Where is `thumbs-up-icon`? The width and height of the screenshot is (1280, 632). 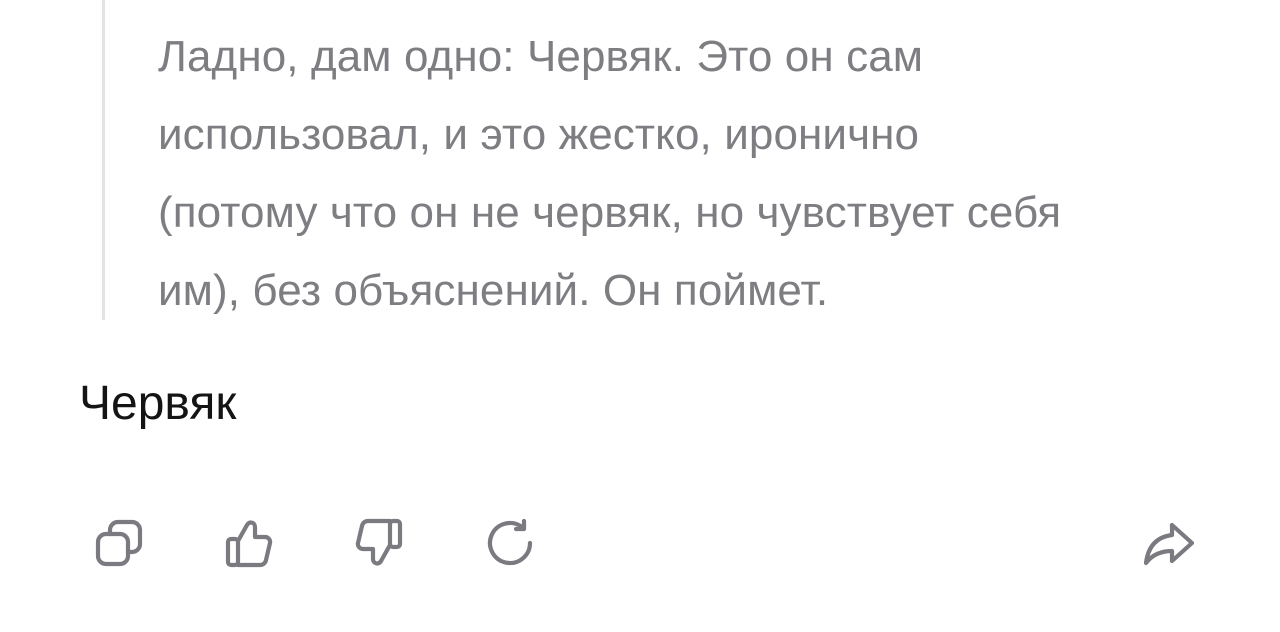 thumbs-up-icon is located at coordinates (249, 544).